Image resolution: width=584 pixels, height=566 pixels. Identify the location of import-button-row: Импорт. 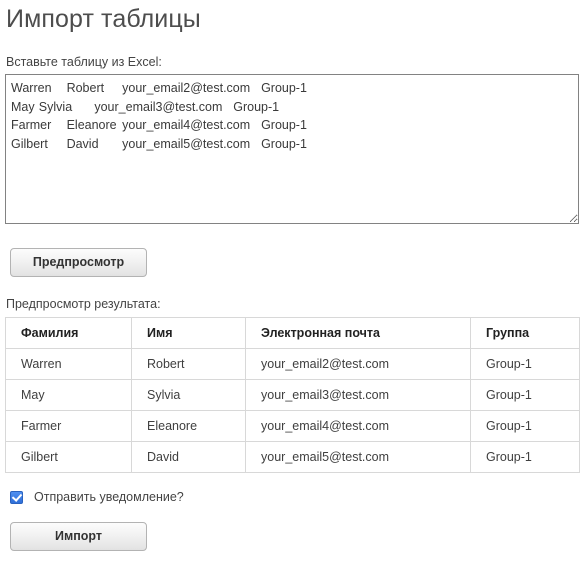
(292, 528).